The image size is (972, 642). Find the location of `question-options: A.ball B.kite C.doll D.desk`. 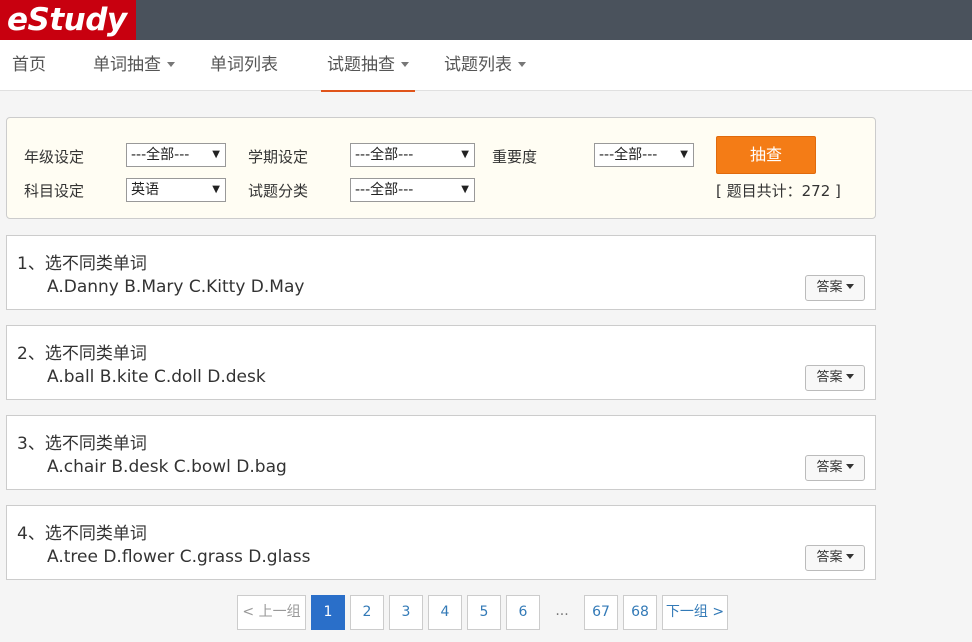

question-options: A.ball B.kite C.doll D.desk is located at coordinates (156, 377).